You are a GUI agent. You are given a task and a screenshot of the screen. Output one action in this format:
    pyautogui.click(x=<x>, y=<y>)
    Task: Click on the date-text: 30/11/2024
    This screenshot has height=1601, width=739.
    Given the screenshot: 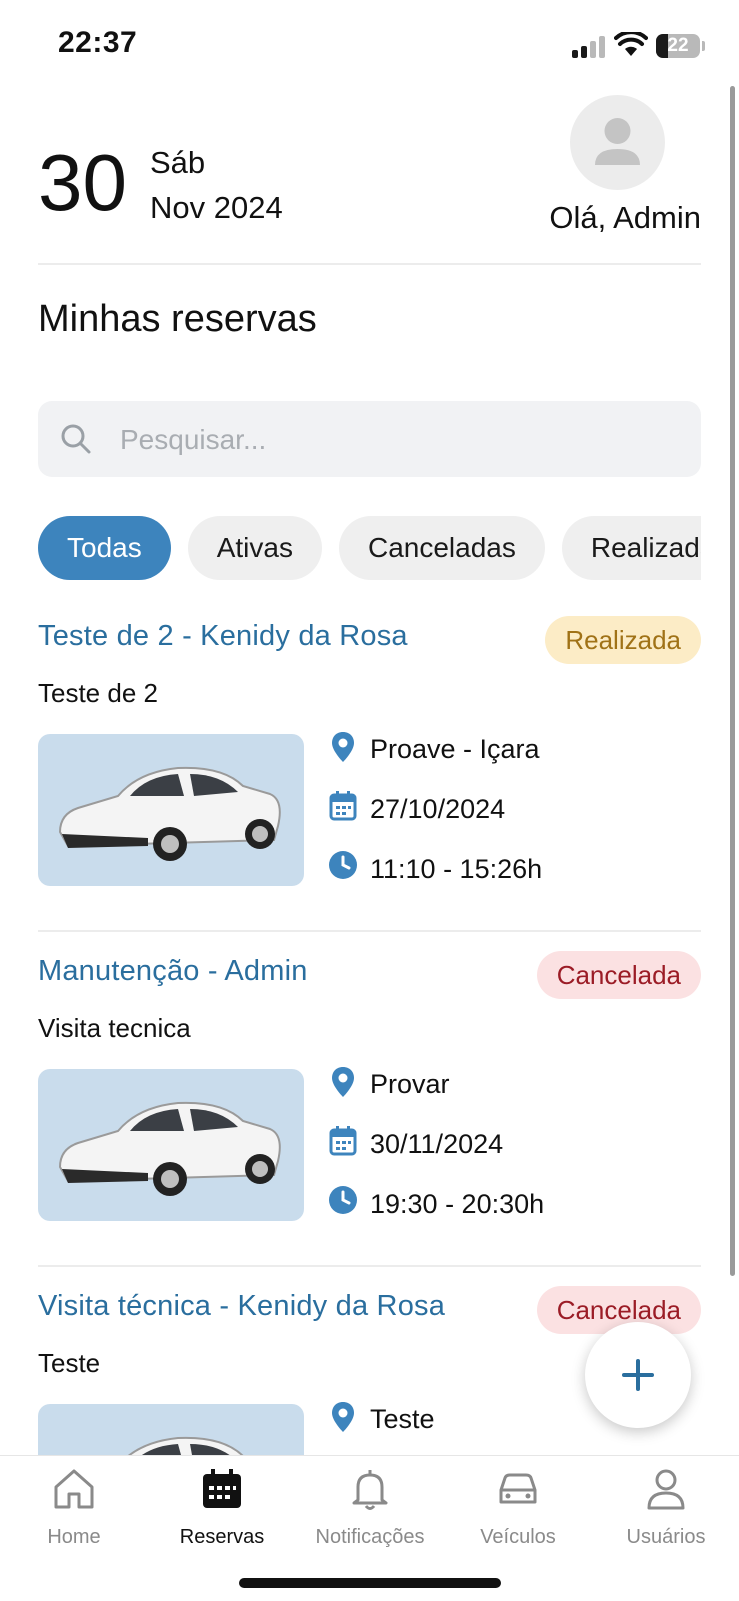 What is the action you would take?
    pyautogui.click(x=437, y=1144)
    